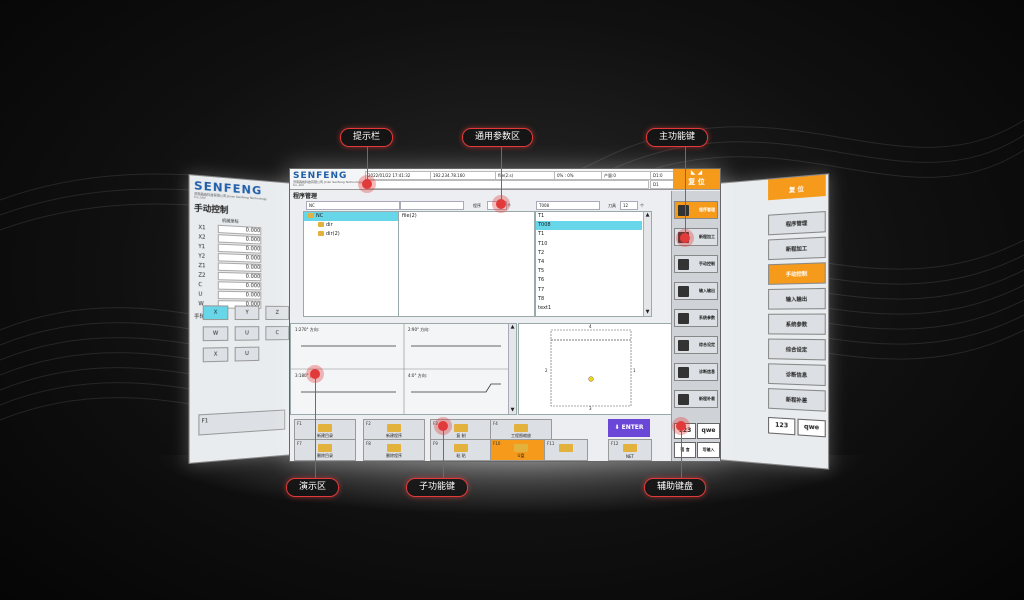 The image size is (1024, 600). I want to click on function-key-label: 粘 贴, so click(461, 456).